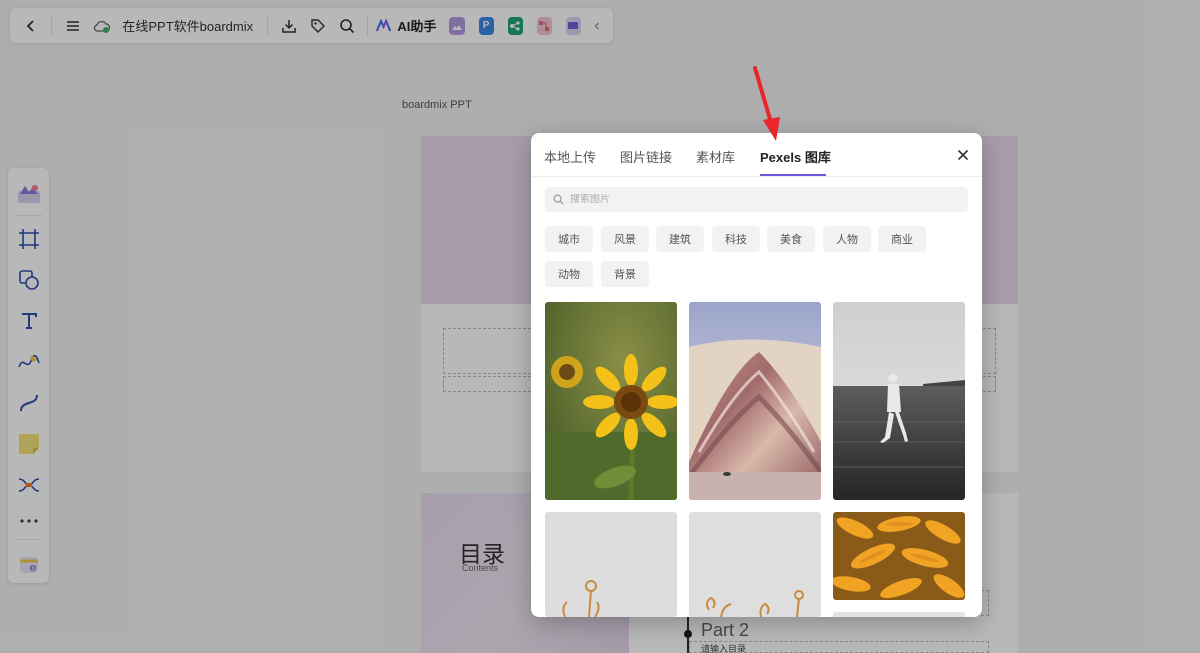  What do you see at coordinates (791, 239) in the screenshot?
I see `category-chip: 美食` at bounding box center [791, 239].